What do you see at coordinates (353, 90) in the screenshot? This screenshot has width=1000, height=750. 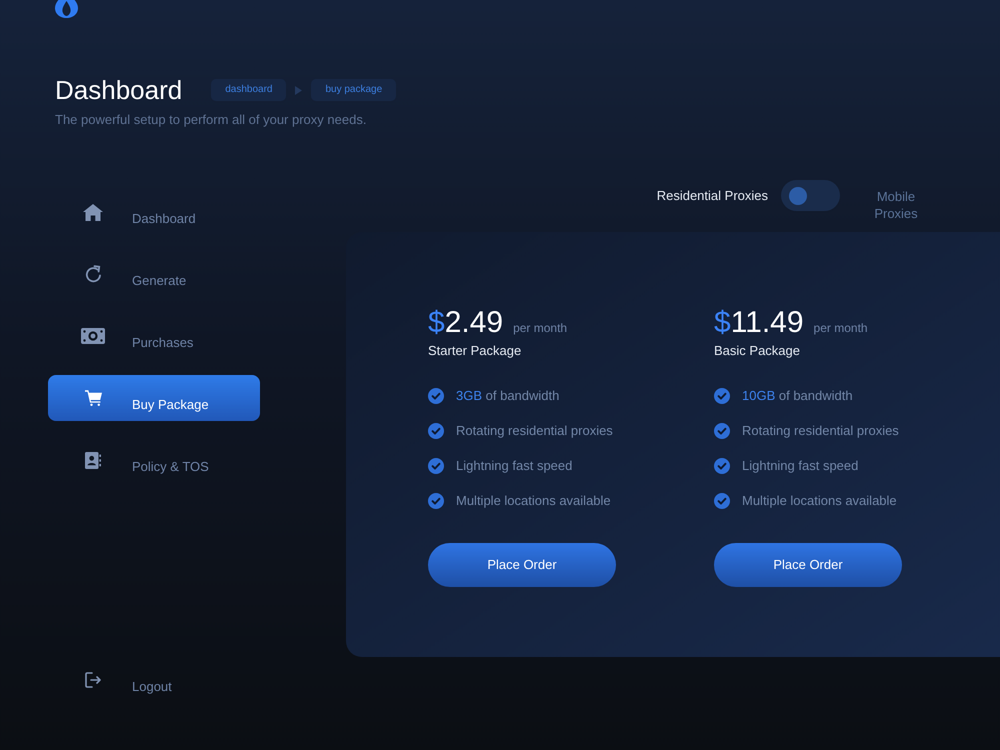 I see `breadcrumb-link: buy package` at bounding box center [353, 90].